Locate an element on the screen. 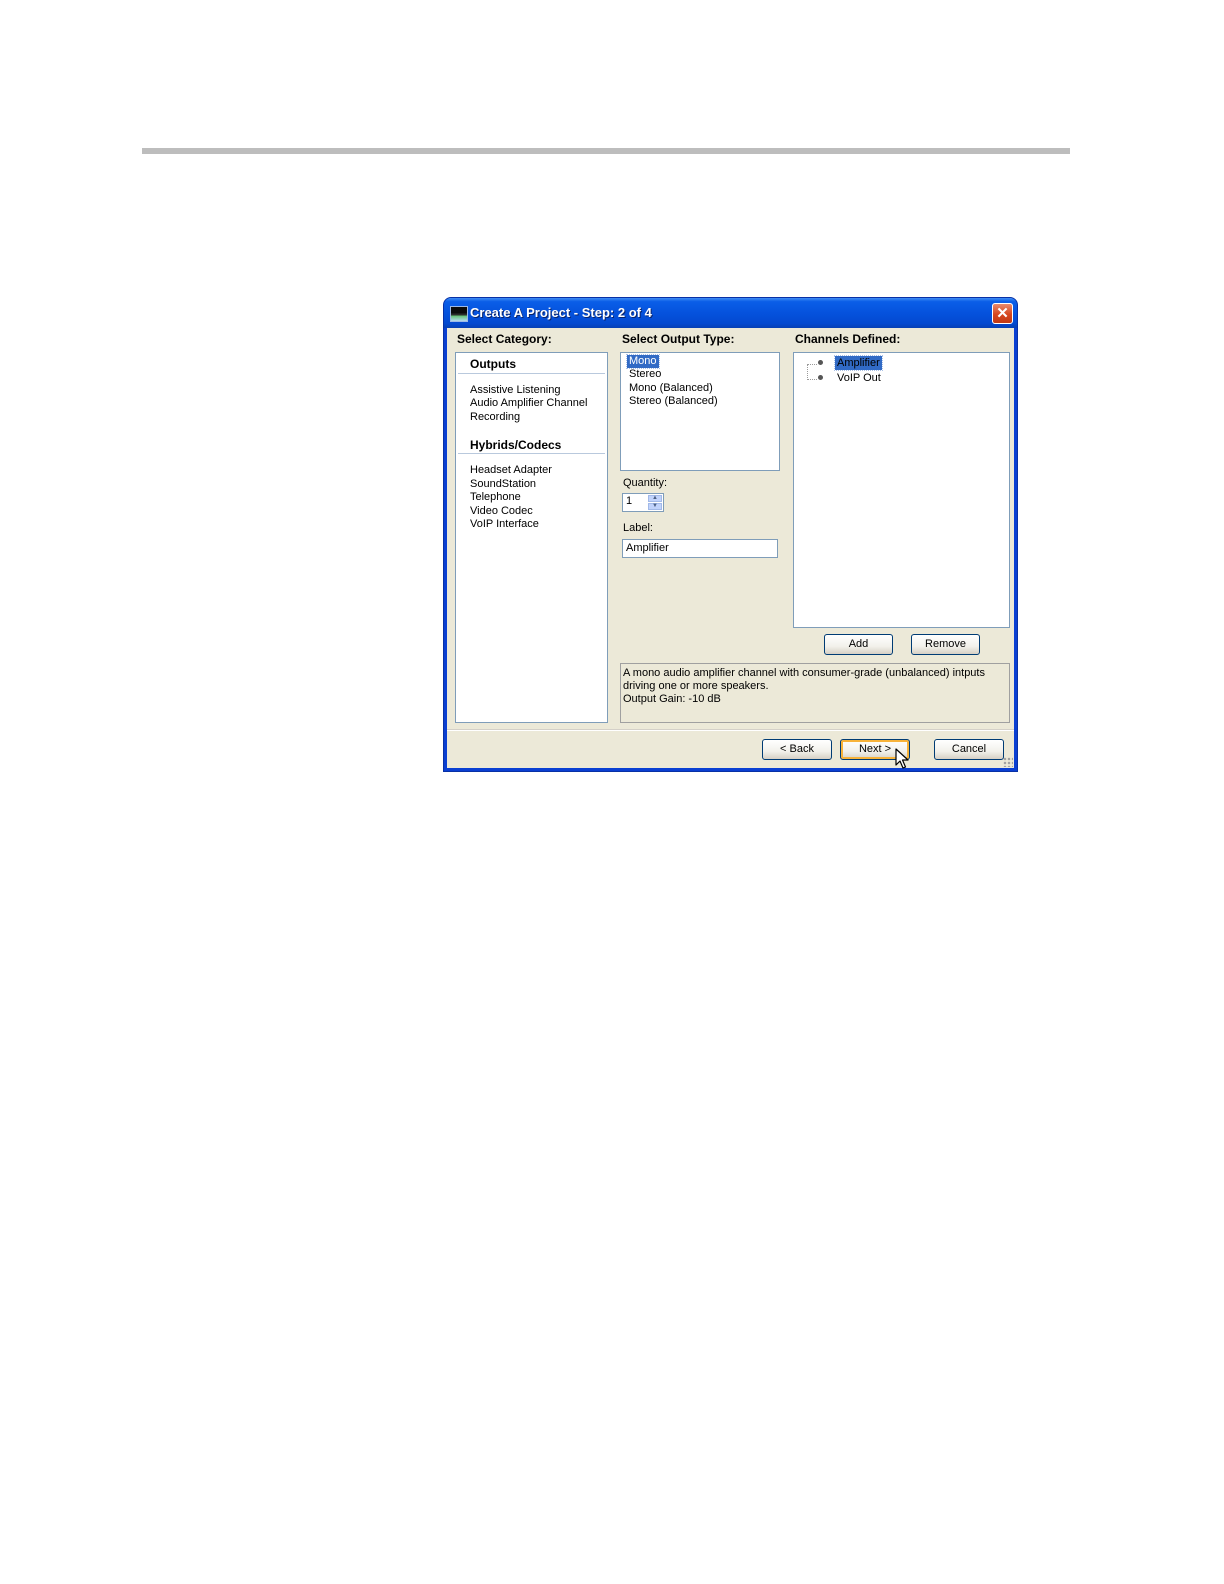 This screenshot has width=1224, height=1584. back-button: < Back is located at coordinates (797, 749).